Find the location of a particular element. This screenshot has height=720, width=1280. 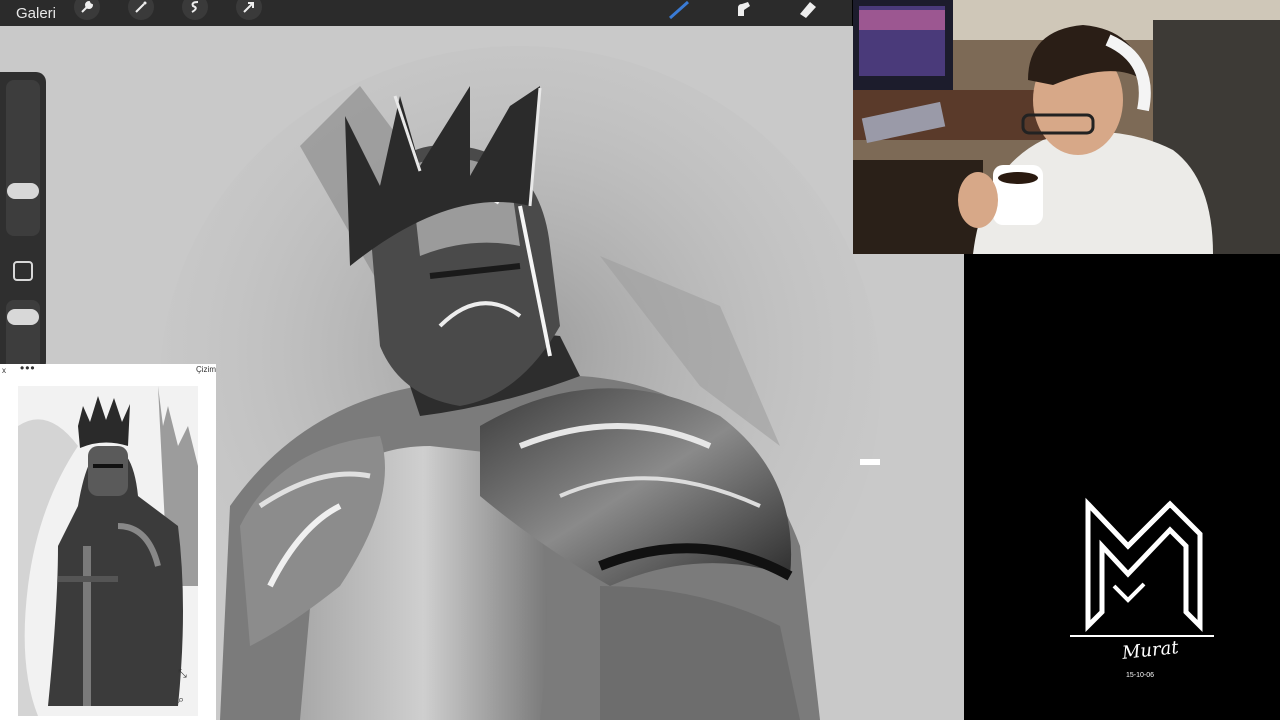

reference-more-button: ••• is located at coordinates (28, 368).